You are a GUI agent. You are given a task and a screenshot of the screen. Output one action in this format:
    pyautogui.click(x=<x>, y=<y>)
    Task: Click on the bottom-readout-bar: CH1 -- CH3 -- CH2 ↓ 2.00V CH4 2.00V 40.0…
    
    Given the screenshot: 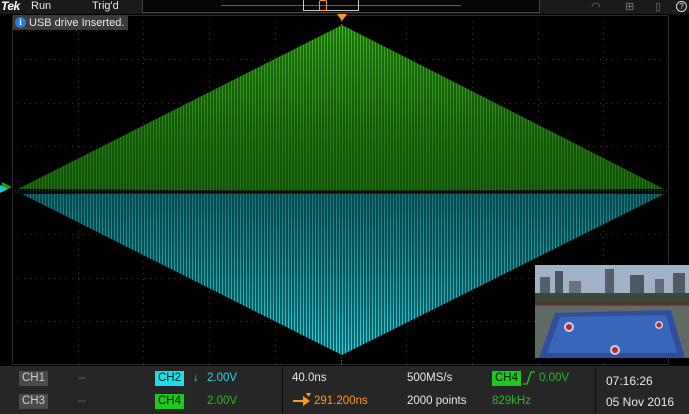 What is the action you would take?
    pyautogui.click(x=344, y=390)
    